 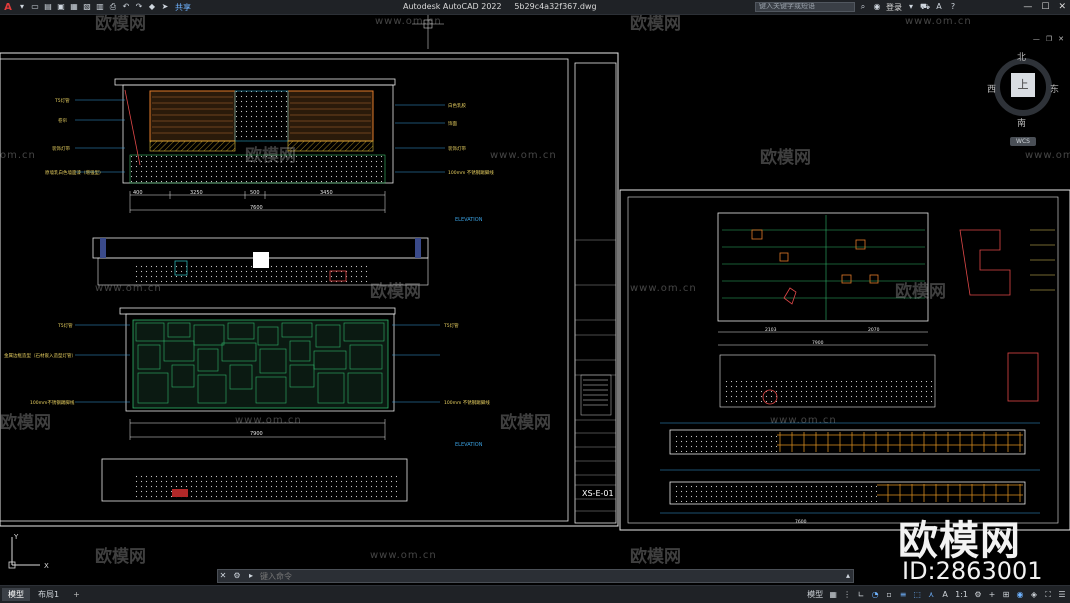 I want to click on viewcube-top-face: 上, so click(x=1023, y=85).